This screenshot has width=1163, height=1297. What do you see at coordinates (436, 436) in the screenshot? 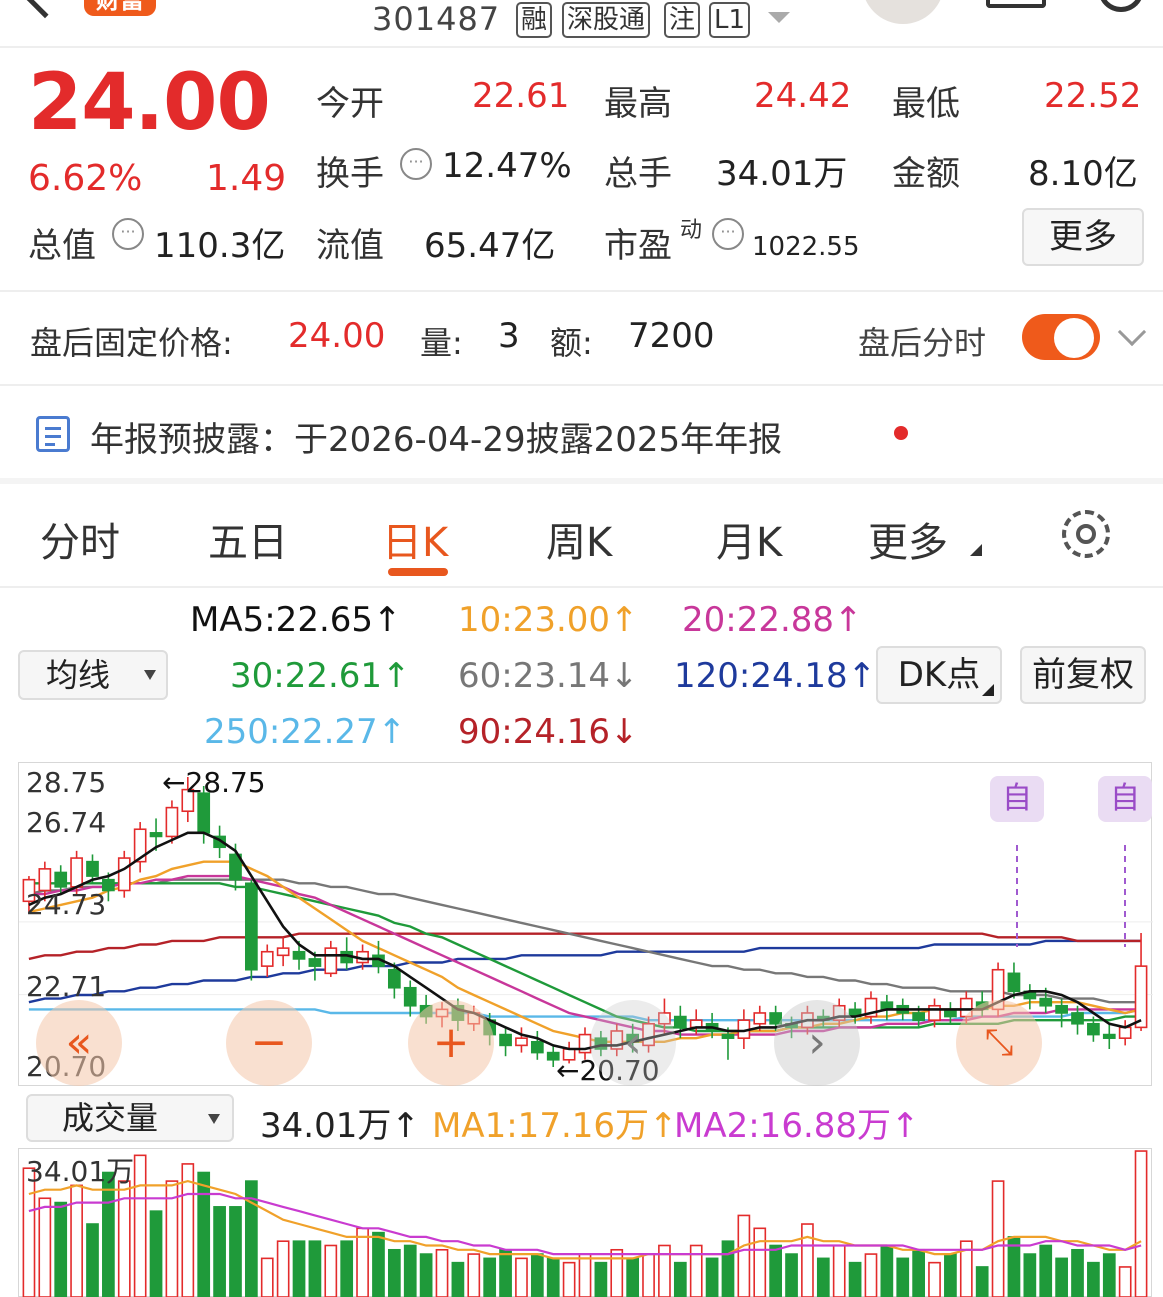
I see `notice-text: 年报预披露：于2026-04-29披露2025年年报` at bounding box center [436, 436].